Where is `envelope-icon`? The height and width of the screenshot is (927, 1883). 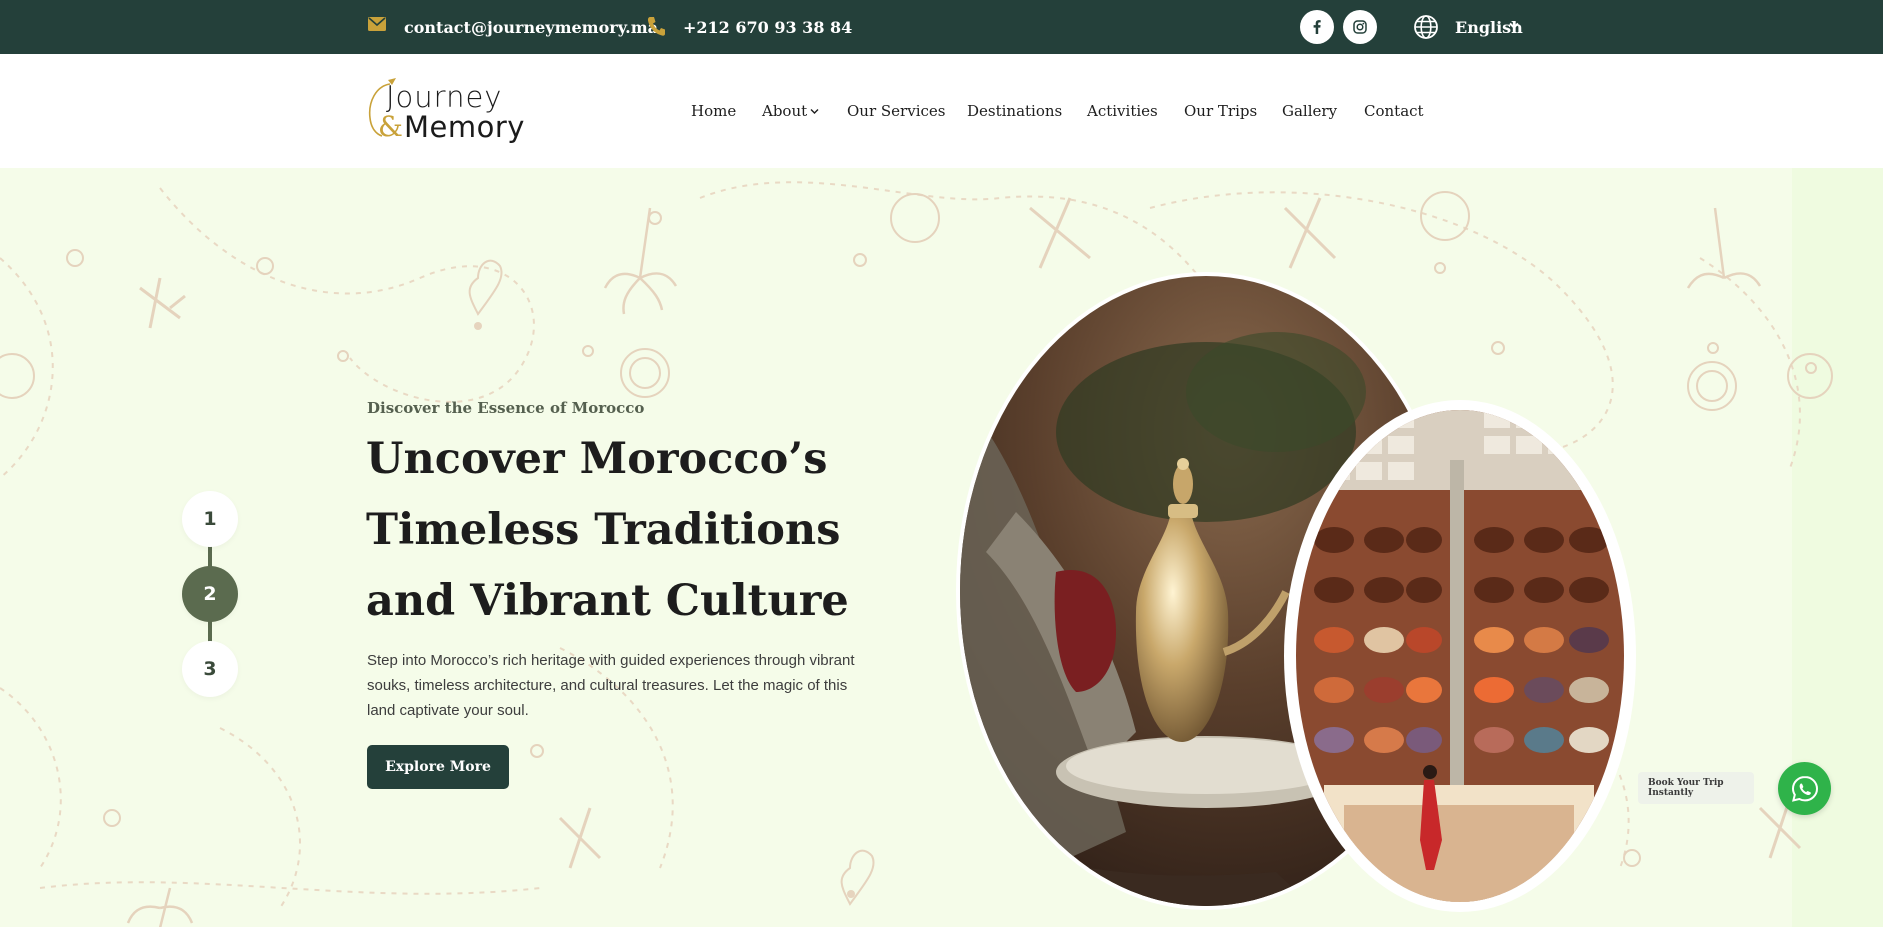 envelope-icon is located at coordinates (377, 24).